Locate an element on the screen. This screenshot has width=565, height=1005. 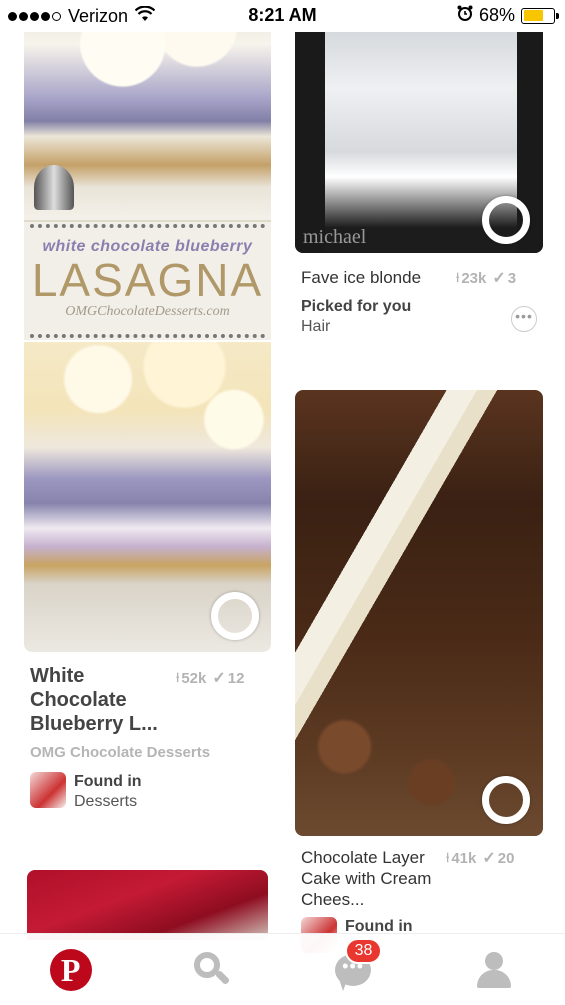
picked-label: Picked for you is located at coordinates (356, 306).